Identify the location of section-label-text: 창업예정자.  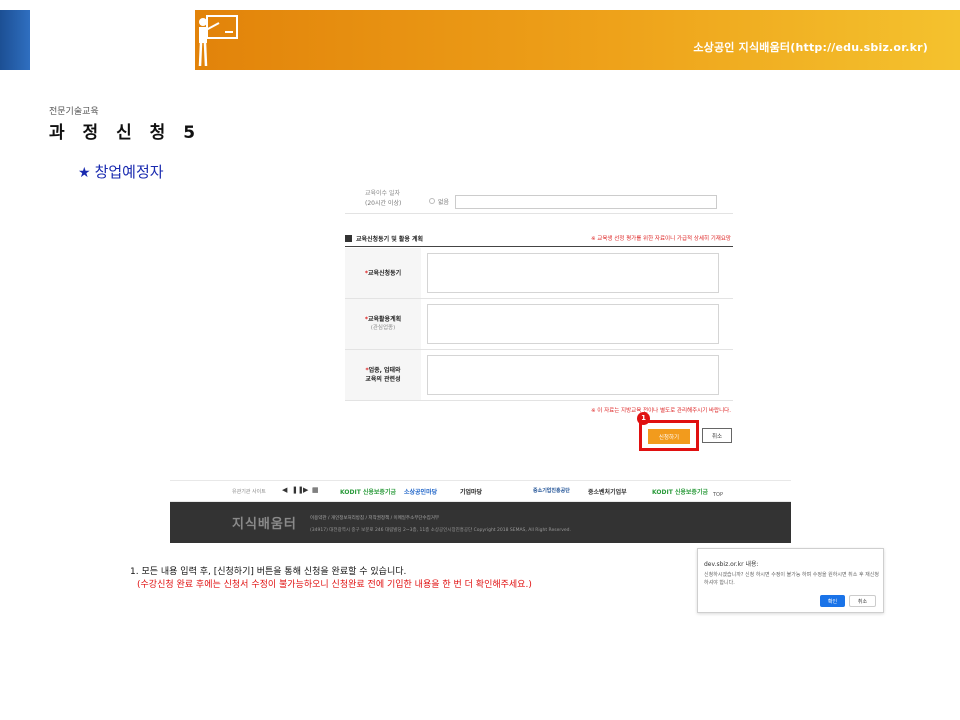
(129, 172).